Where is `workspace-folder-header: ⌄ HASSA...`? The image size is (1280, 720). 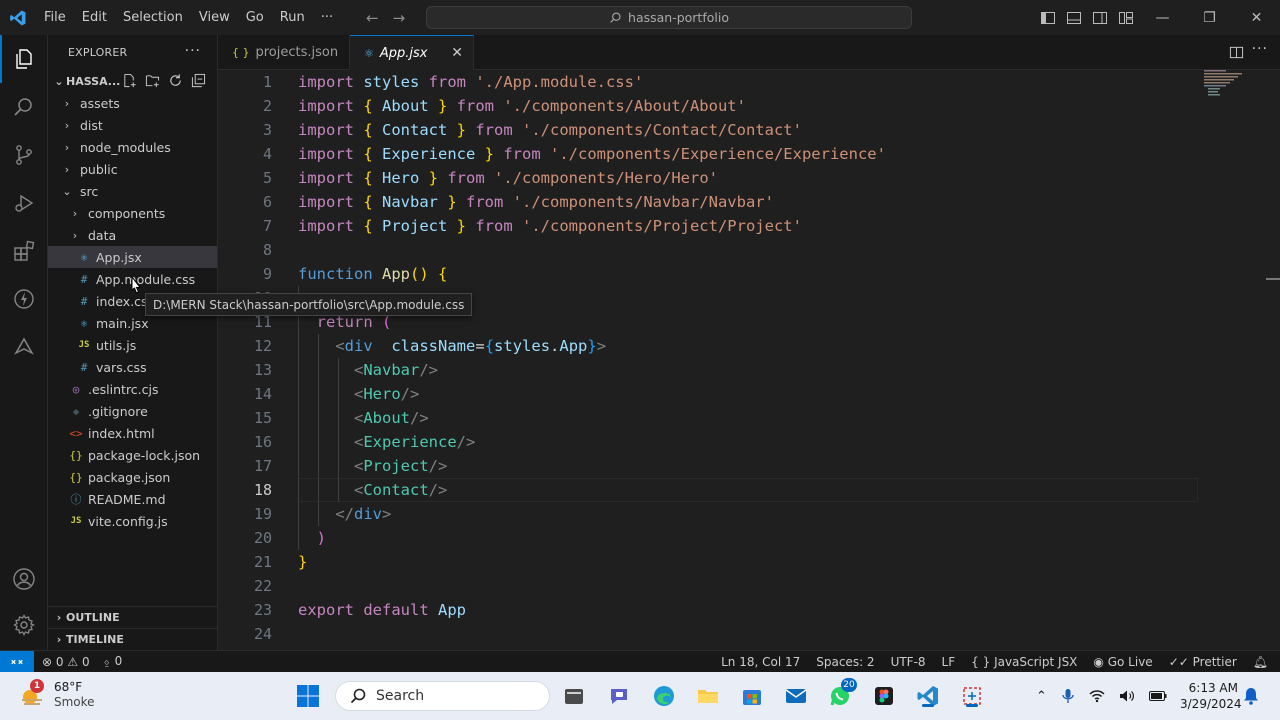 workspace-folder-header: ⌄ HASSA... is located at coordinates (132, 81).